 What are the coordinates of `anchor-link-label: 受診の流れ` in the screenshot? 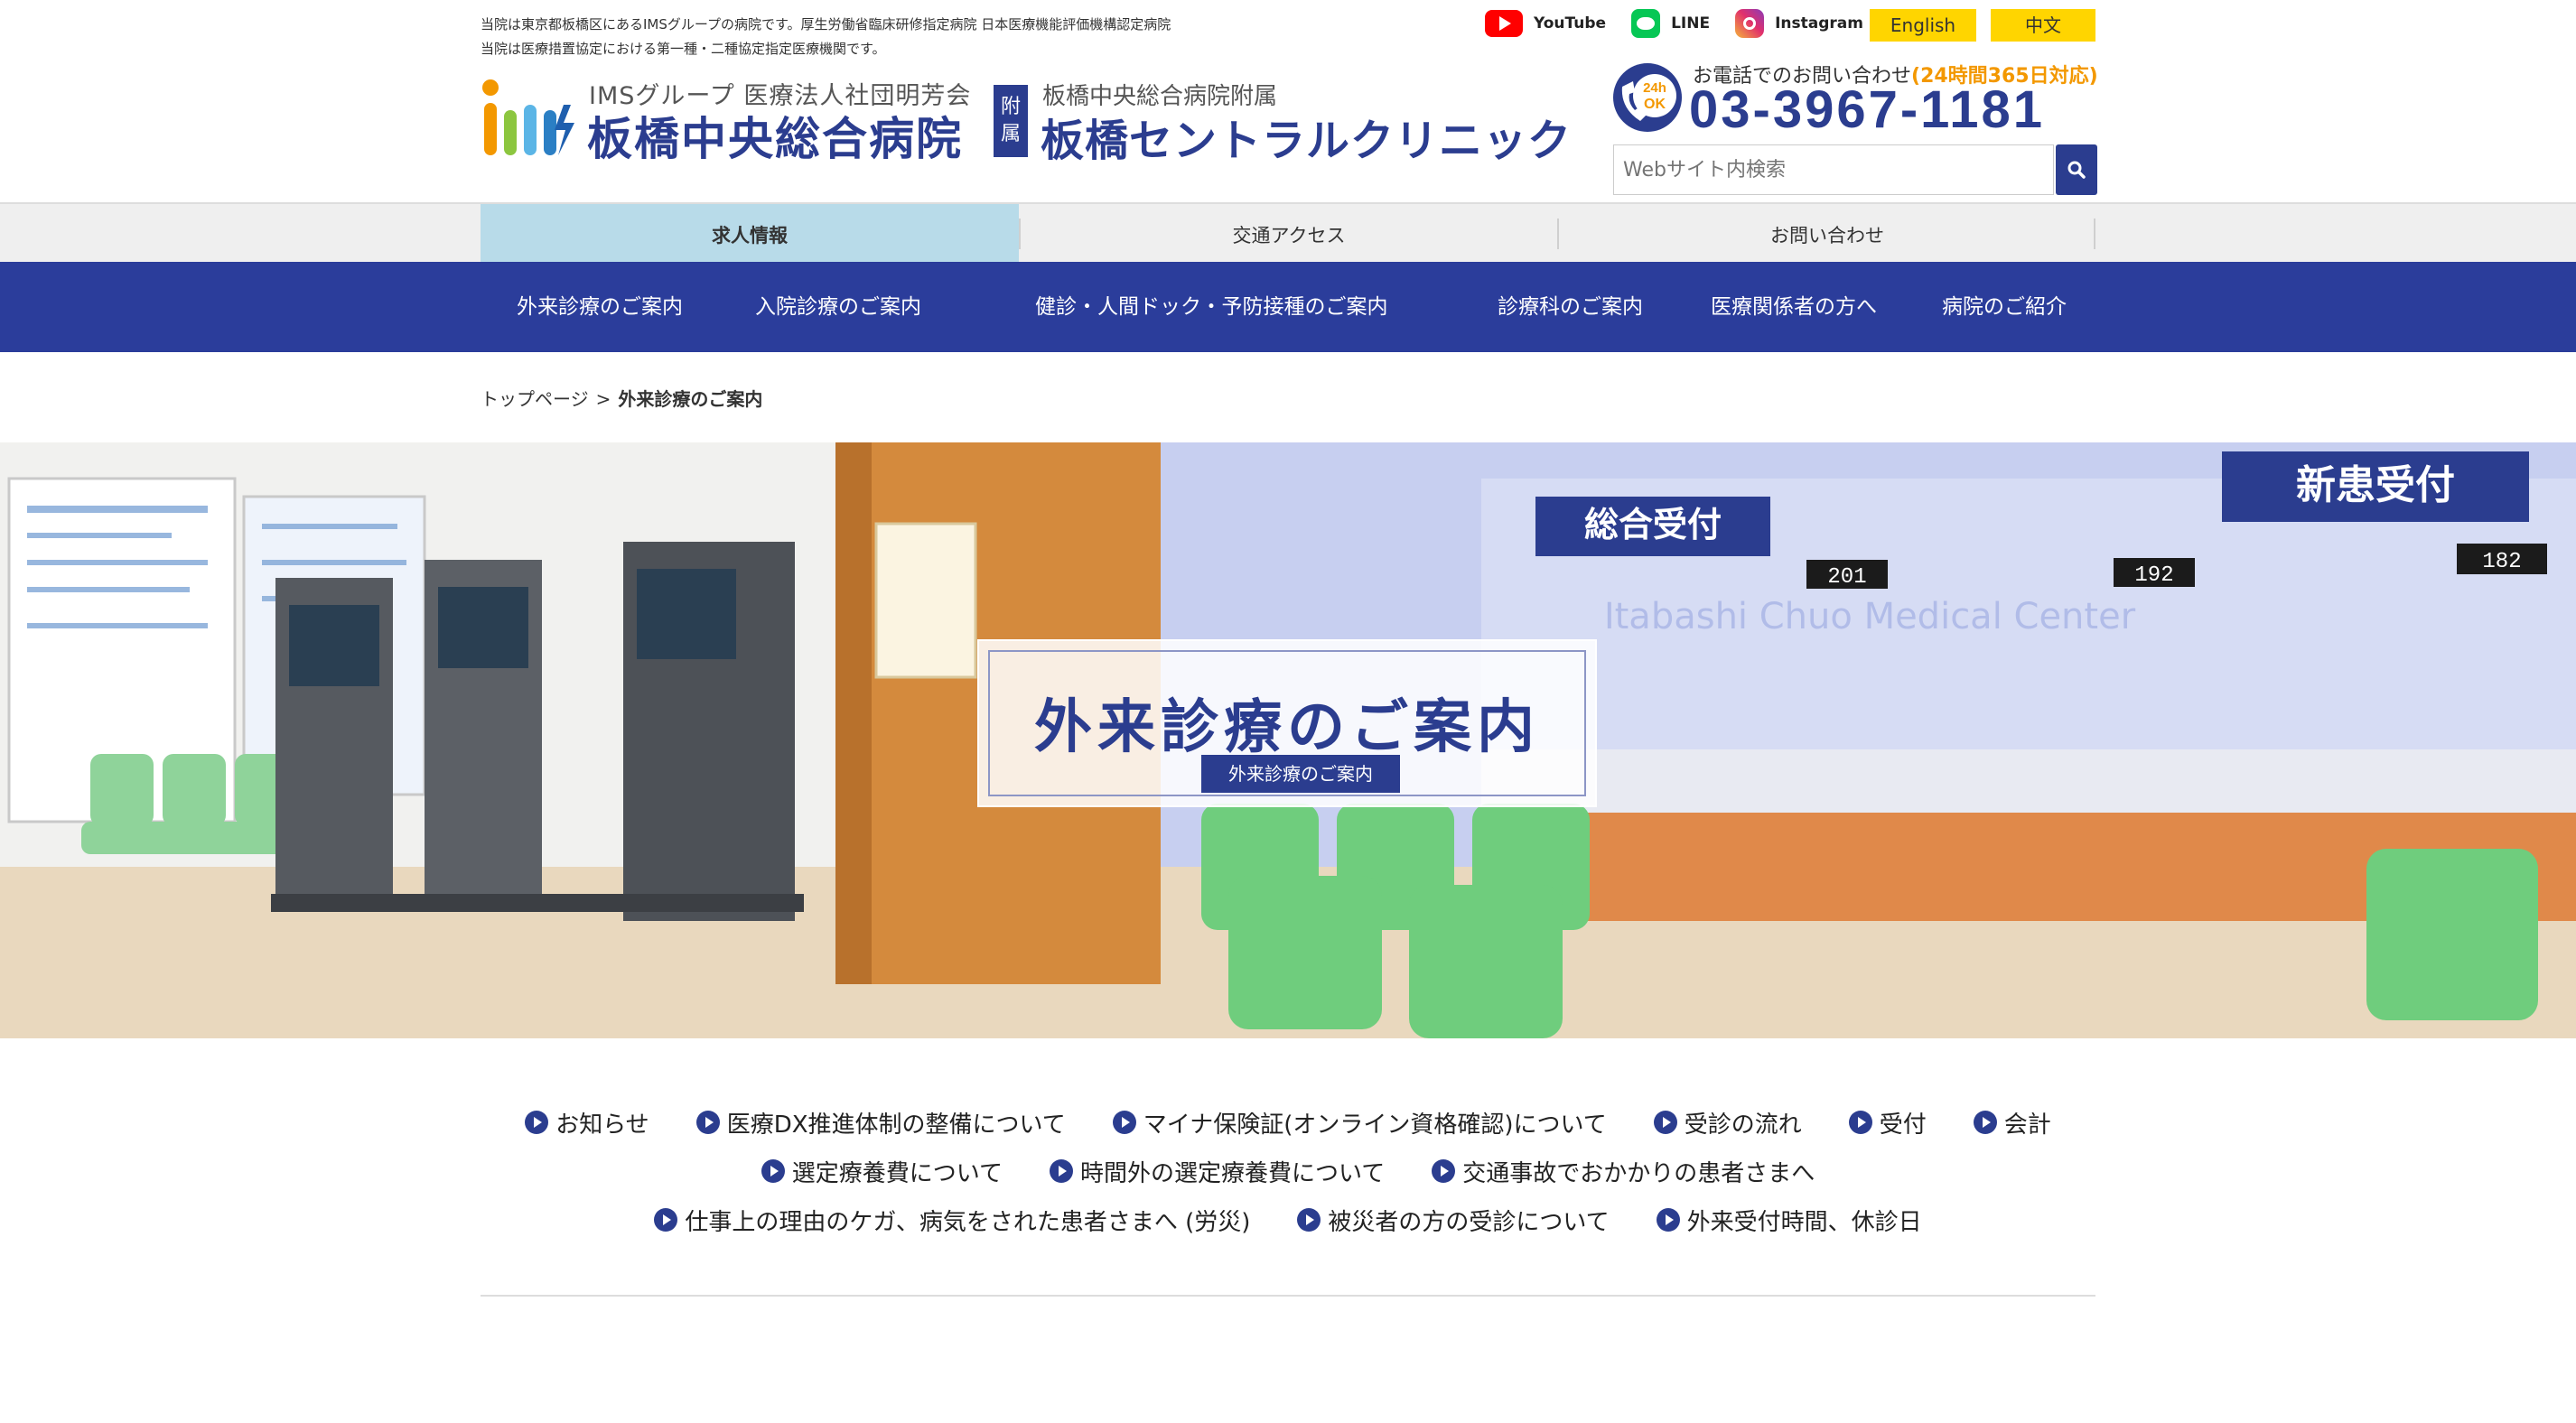 It's located at (1743, 1125).